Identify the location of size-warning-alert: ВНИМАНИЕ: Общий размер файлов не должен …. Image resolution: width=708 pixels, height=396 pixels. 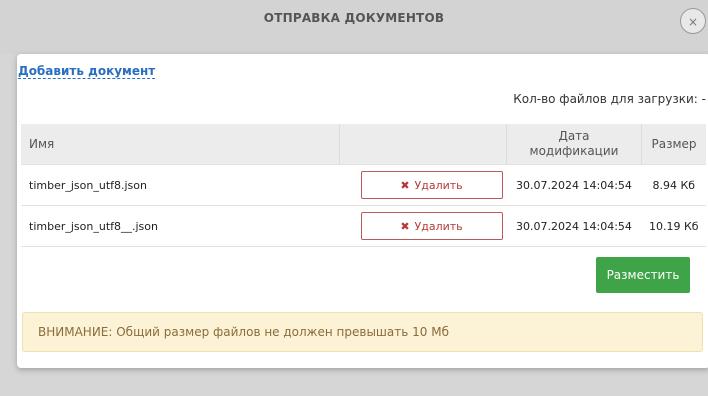
(362, 332).